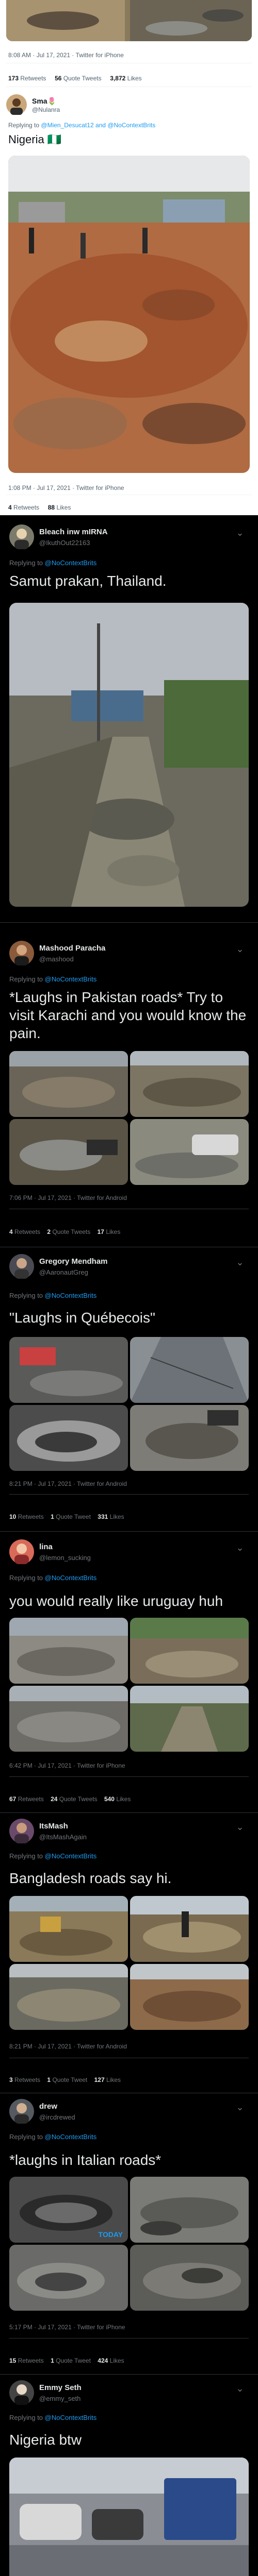 Image resolution: width=258 pixels, height=2576 pixels. What do you see at coordinates (49, 1231) in the screenshot?
I see `tweet3-quotes-count: 2` at bounding box center [49, 1231].